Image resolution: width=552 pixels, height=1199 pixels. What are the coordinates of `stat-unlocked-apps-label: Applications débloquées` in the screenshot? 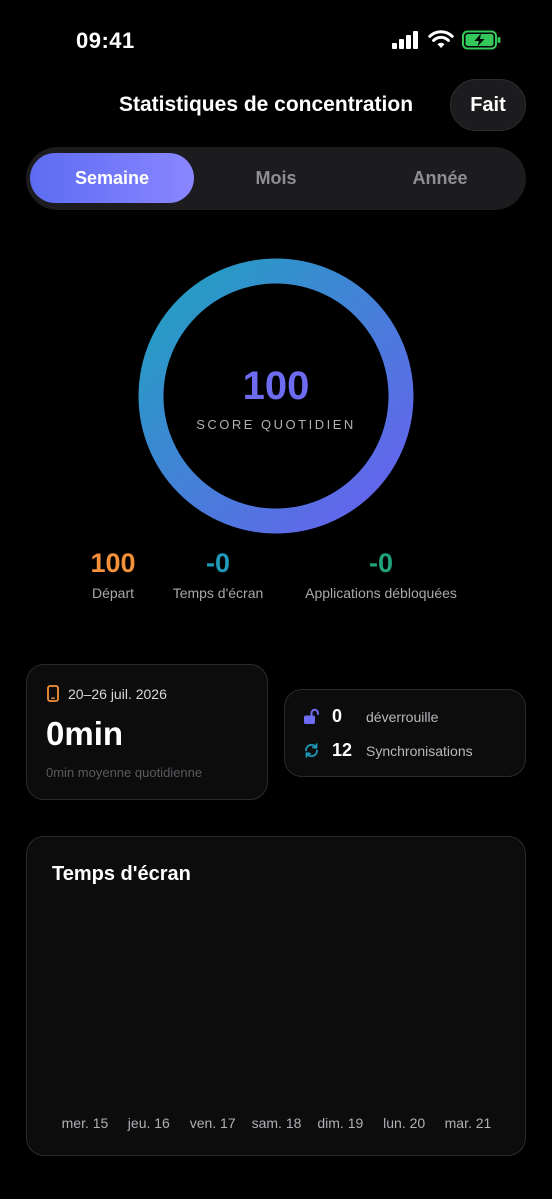 It's located at (381, 593).